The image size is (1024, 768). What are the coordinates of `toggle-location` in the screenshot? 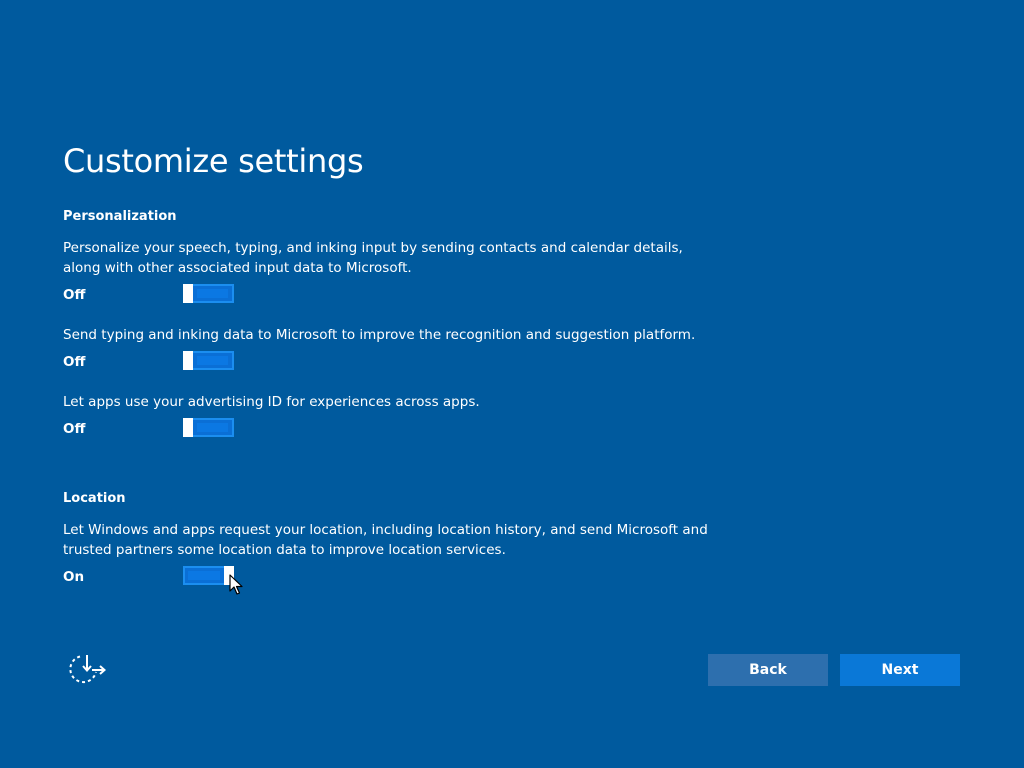 It's located at (208, 575).